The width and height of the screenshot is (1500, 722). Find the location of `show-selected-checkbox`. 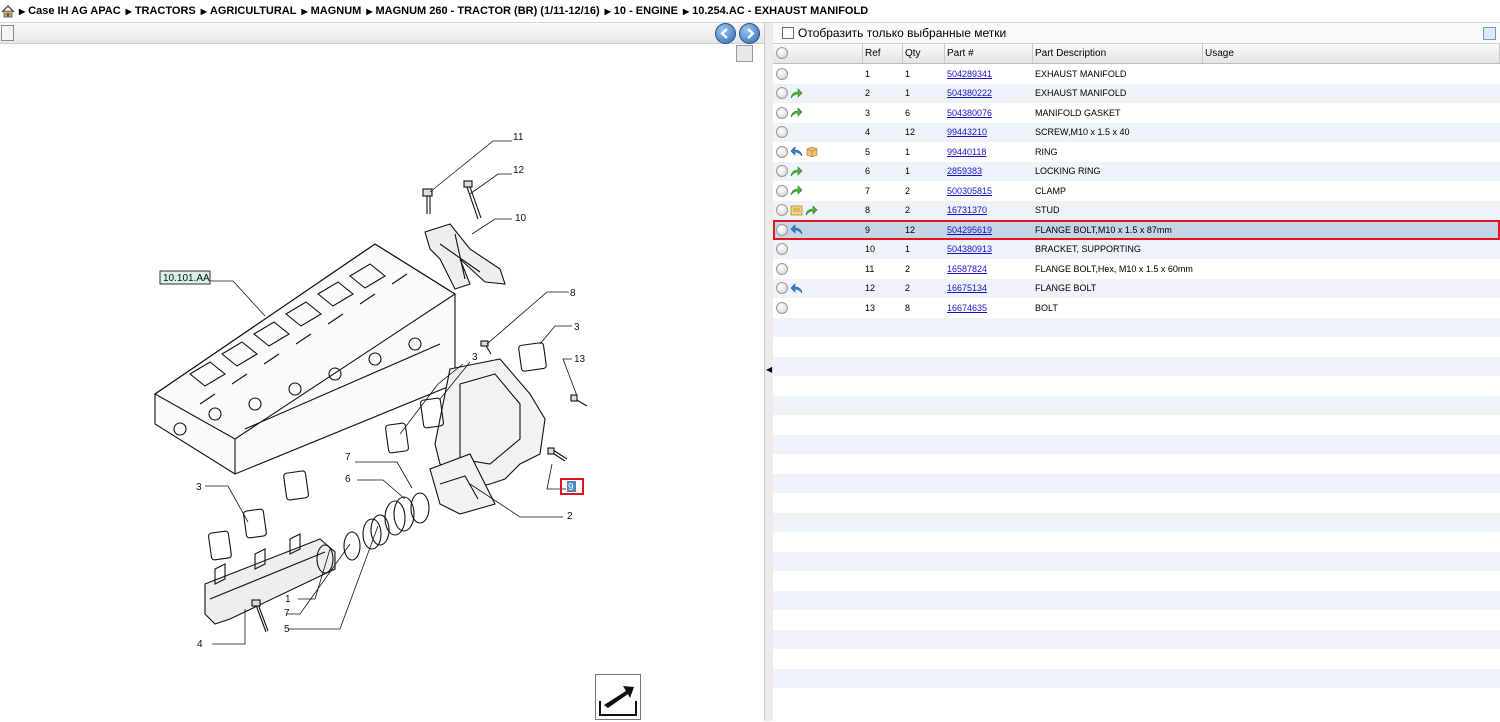

show-selected-checkbox is located at coordinates (788, 33).